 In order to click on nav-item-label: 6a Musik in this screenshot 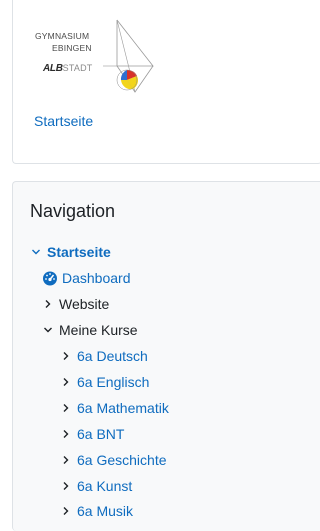, I will do `click(105, 511)`.